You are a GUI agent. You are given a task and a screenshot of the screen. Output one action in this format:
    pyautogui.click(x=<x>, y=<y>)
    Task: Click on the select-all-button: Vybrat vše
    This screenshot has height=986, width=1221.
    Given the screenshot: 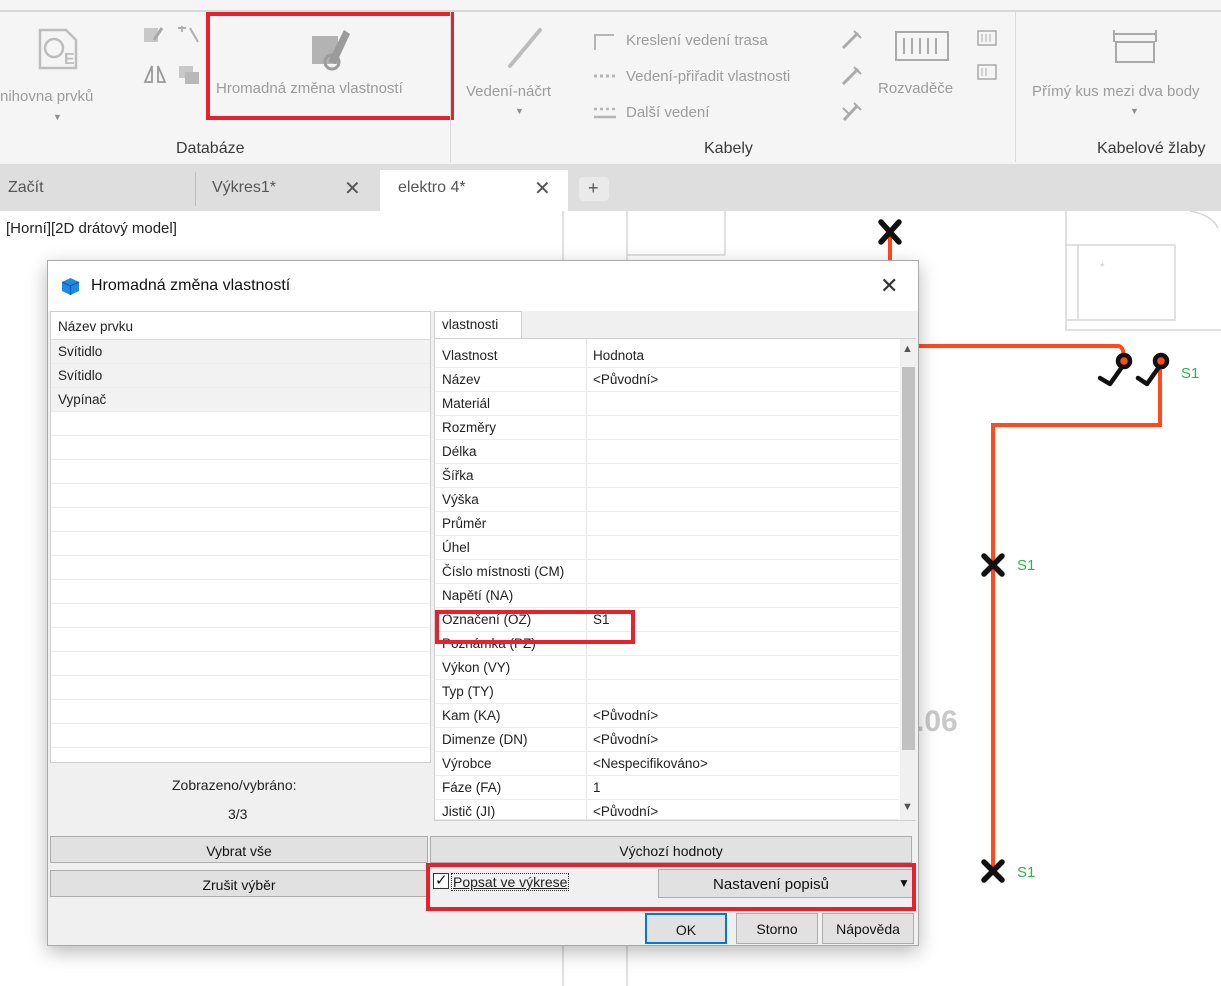 What is the action you would take?
    pyautogui.click(x=239, y=849)
    